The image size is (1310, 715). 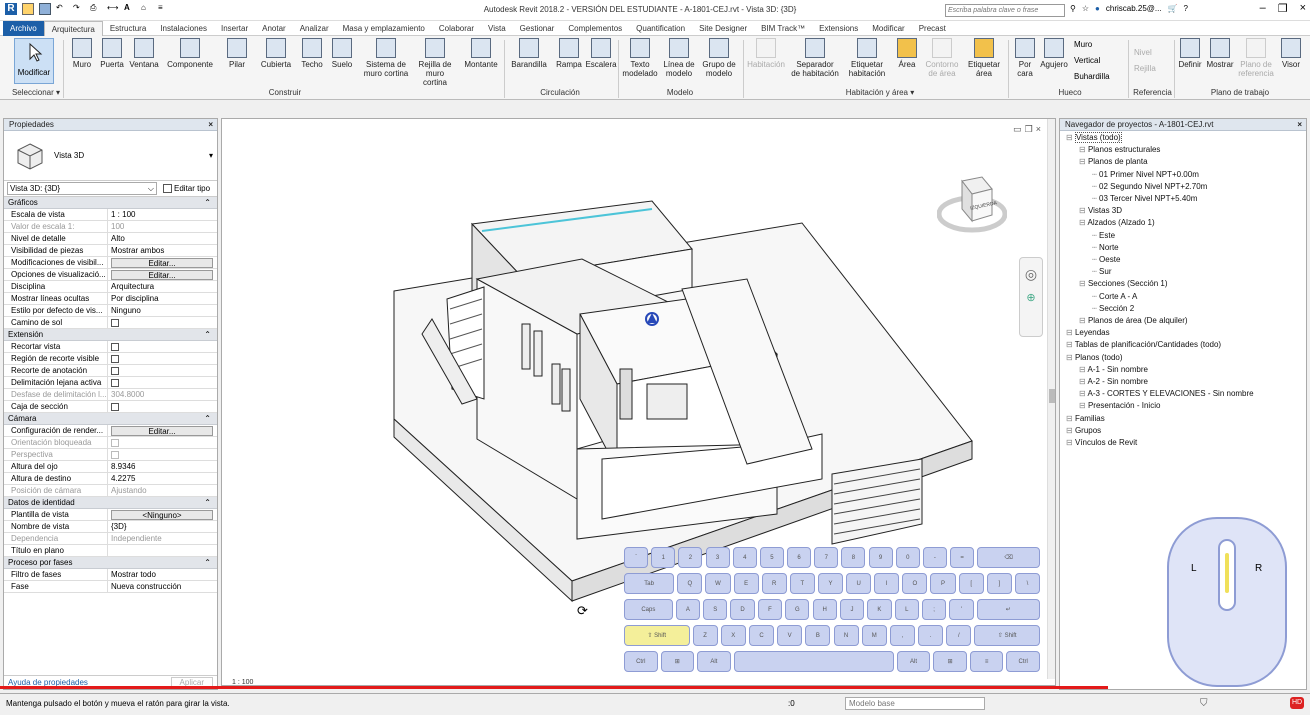 I want to click on tree-item-alzados-alzado-1: ⊟ Alzados (Alzado 1), so click(x=1117, y=222).